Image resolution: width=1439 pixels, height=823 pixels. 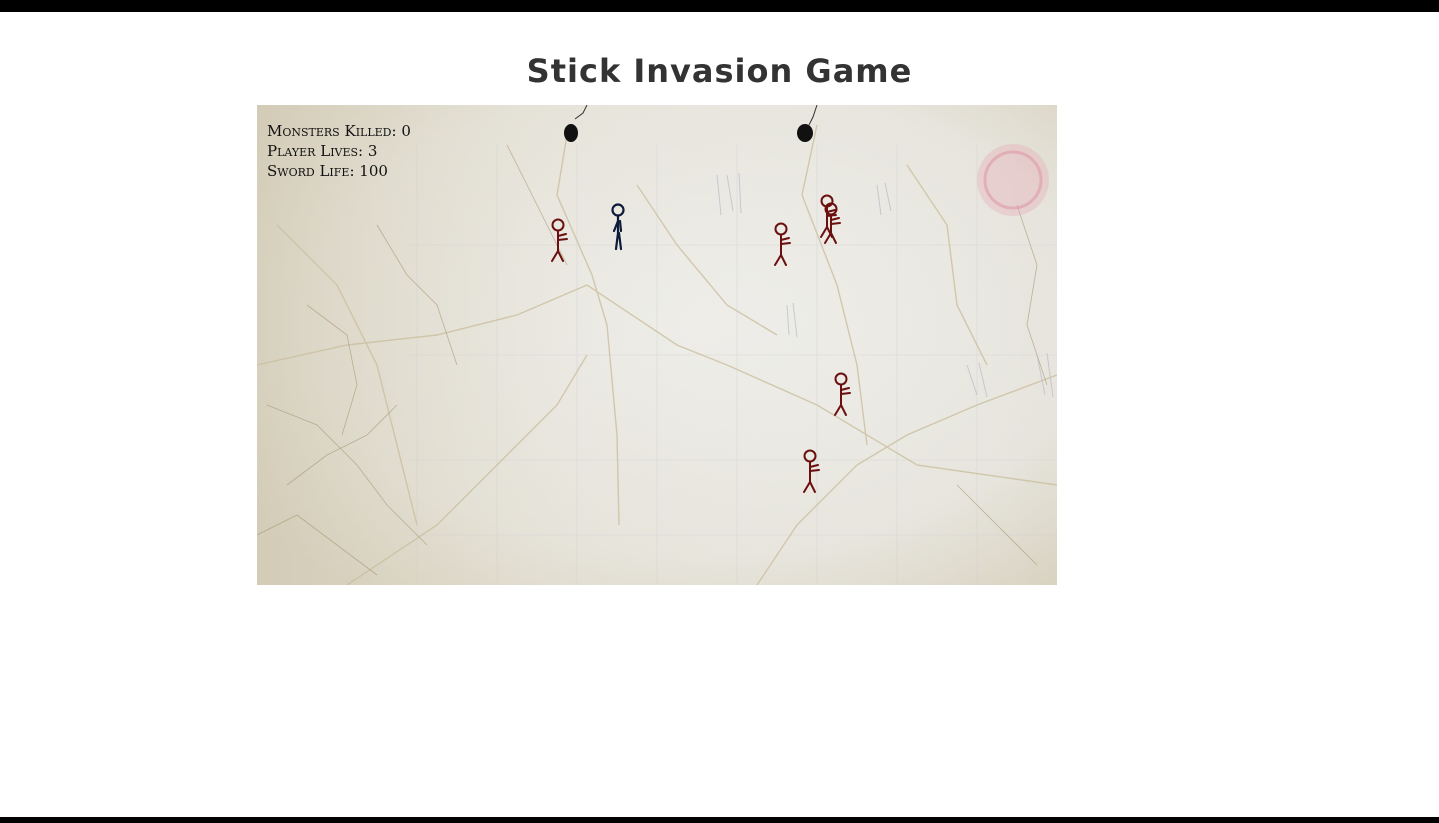 I want to click on page-title: Stick Invasion Game, so click(x=719, y=71).